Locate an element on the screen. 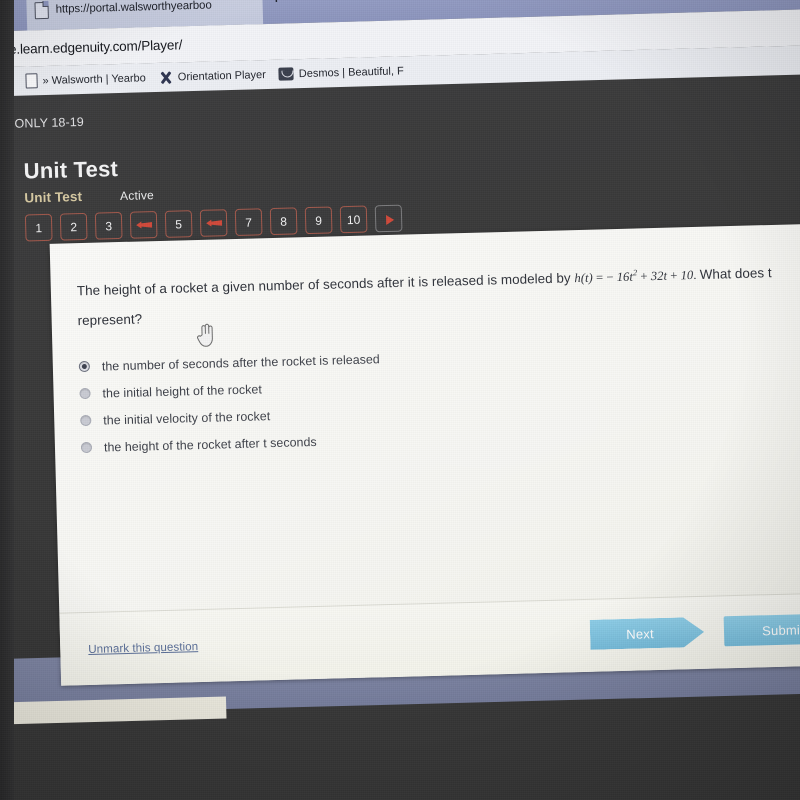 This screenshot has width=800, height=800. question-nav-button-2: 2 is located at coordinates (73, 226).